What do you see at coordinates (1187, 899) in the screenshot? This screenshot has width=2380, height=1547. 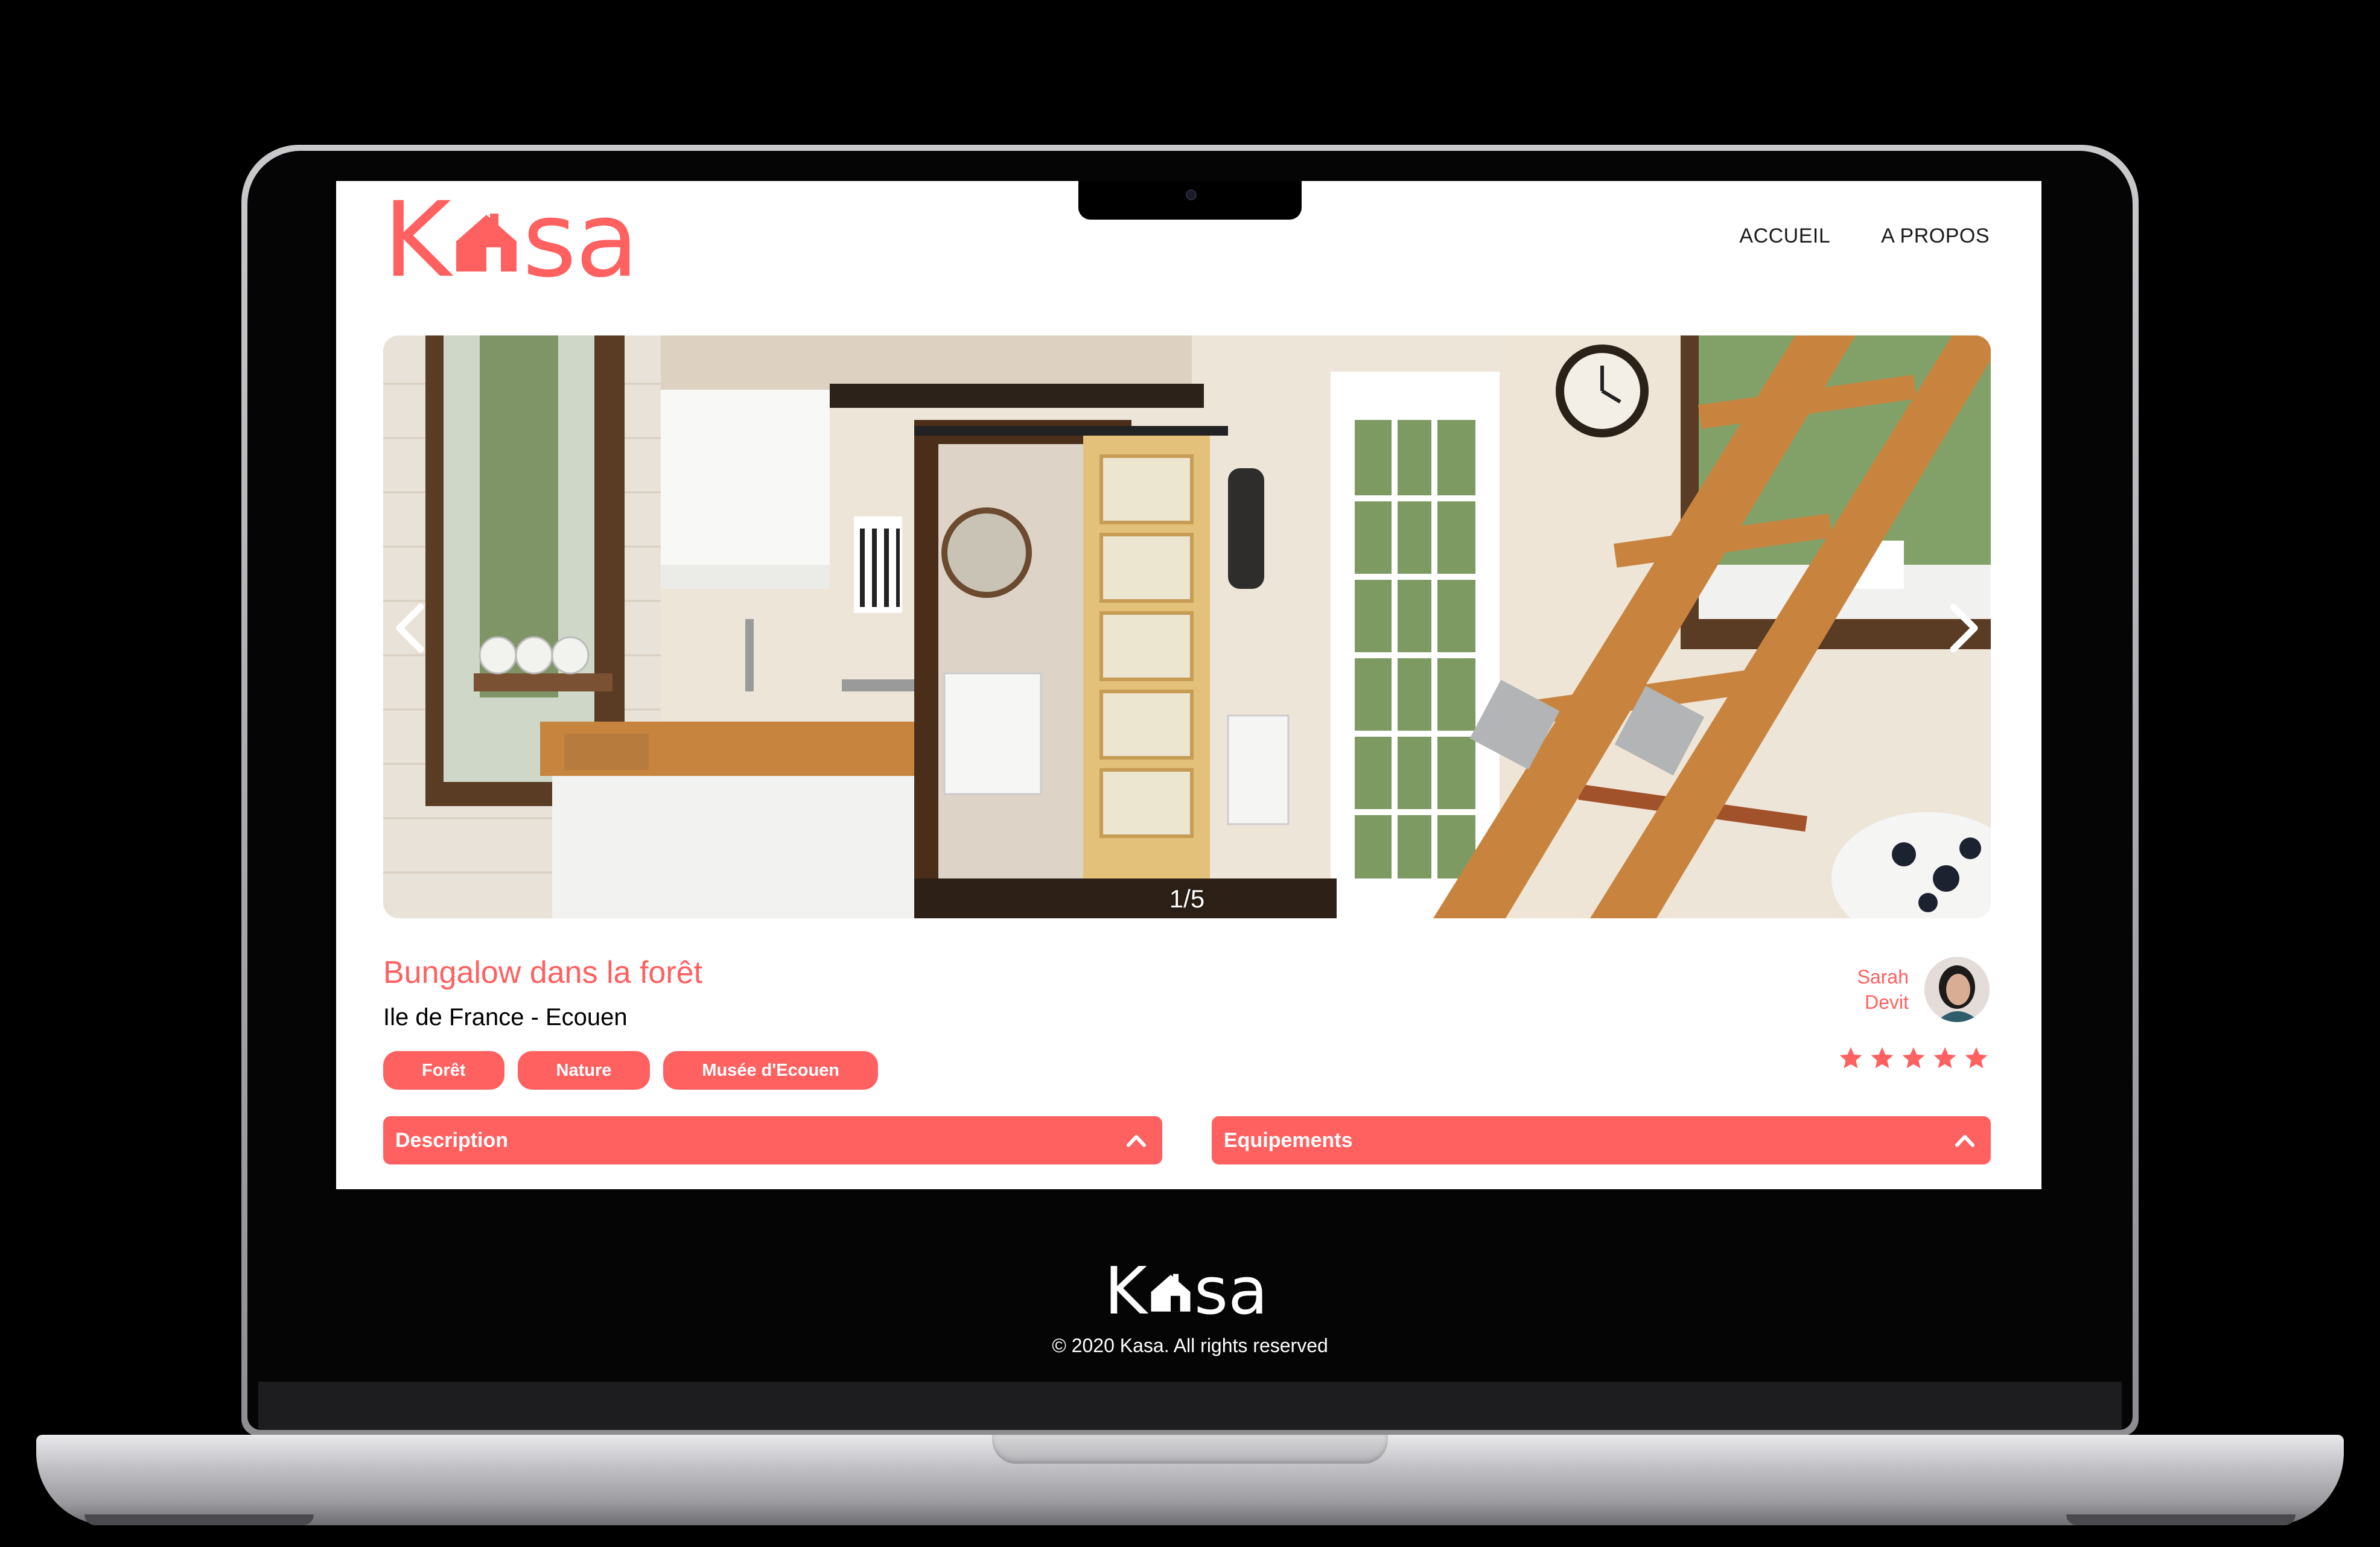 I see `carousel-counter: 1/5` at bounding box center [1187, 899].